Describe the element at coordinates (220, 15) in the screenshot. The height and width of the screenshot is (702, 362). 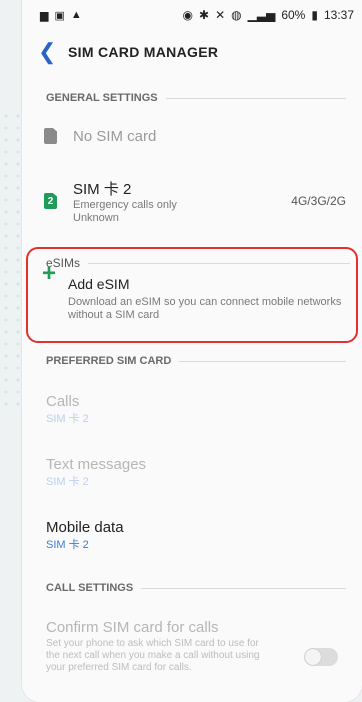
I see `mute-icon: ✕` at that location.